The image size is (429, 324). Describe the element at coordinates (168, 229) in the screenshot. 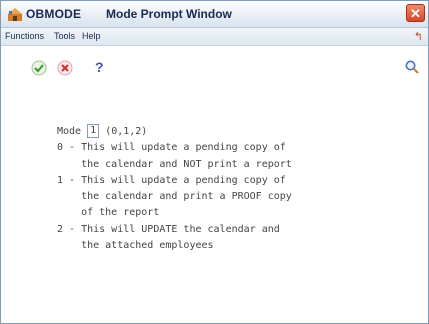

I see `option-line: 2 - This will UPDATE the calendar and` at that location.